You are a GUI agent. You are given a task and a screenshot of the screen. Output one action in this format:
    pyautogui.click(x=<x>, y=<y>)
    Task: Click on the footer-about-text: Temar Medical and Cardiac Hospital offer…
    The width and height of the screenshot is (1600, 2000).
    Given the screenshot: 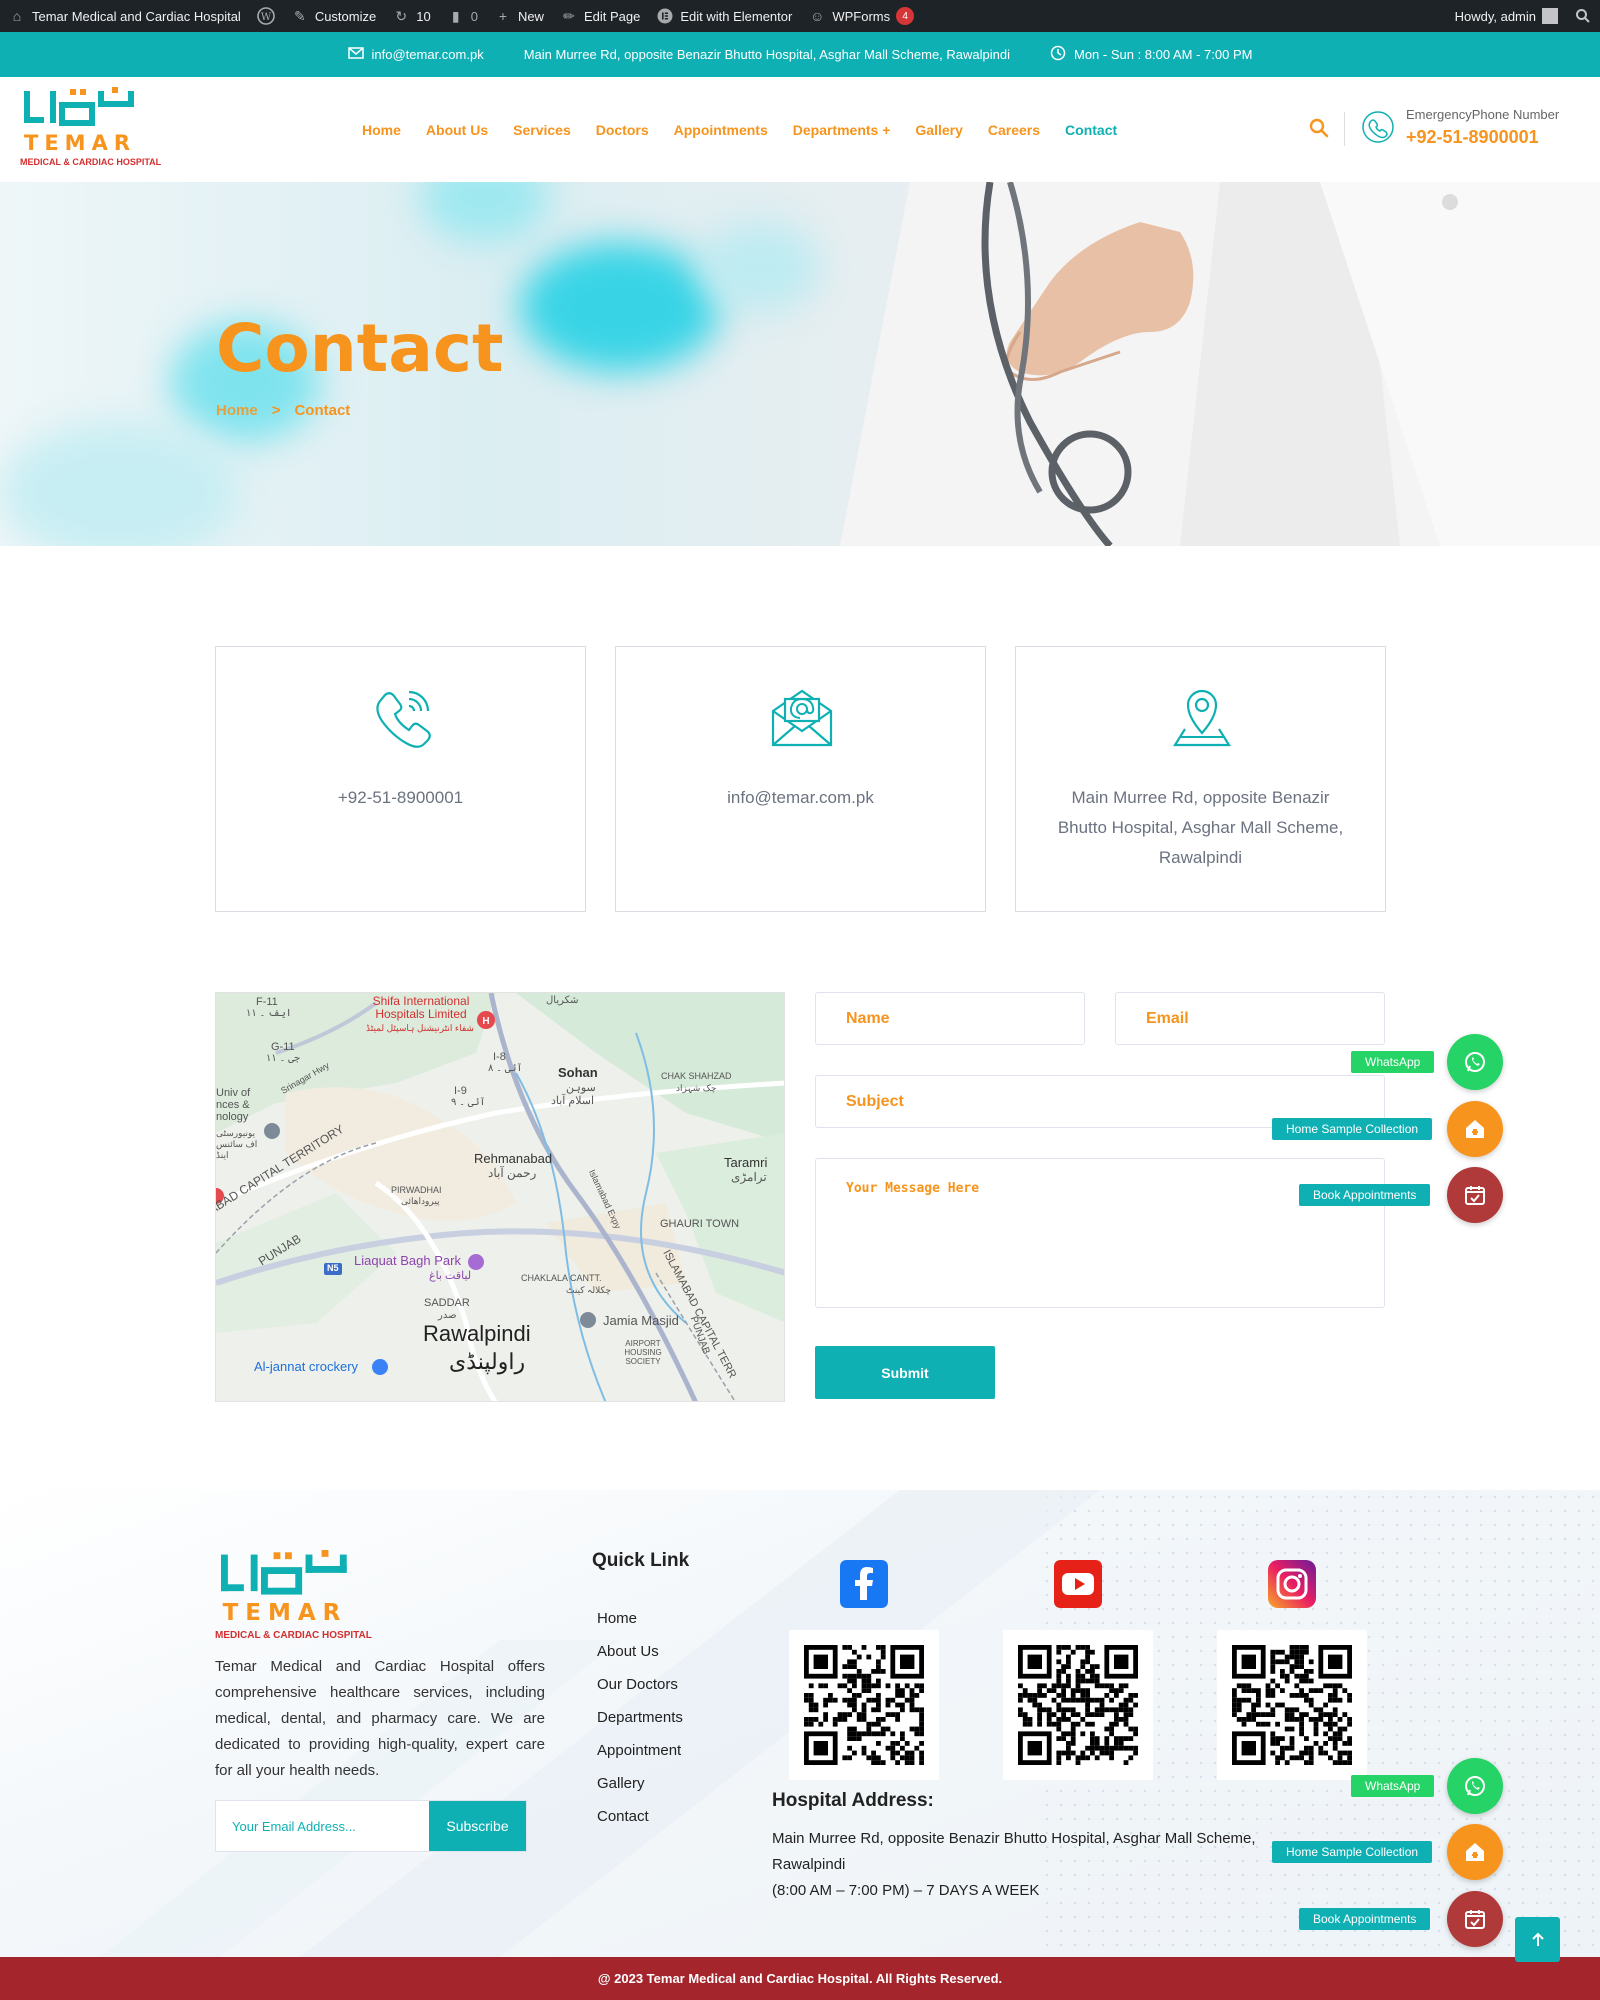 What is the action you would take?
    pyautogui.click(x=380, y=1718)
    